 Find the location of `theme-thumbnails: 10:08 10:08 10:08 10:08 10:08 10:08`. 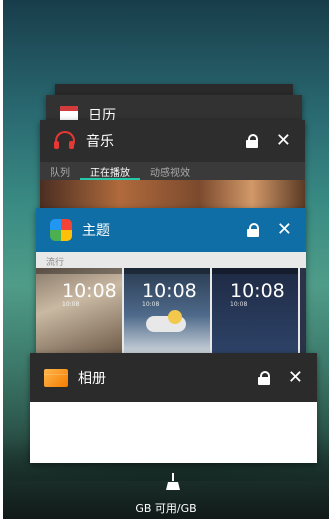

theme-thumbnails: 10:08 10:08 10:08 10:08 10:08 10:08 is located at coordinates (171, 311).